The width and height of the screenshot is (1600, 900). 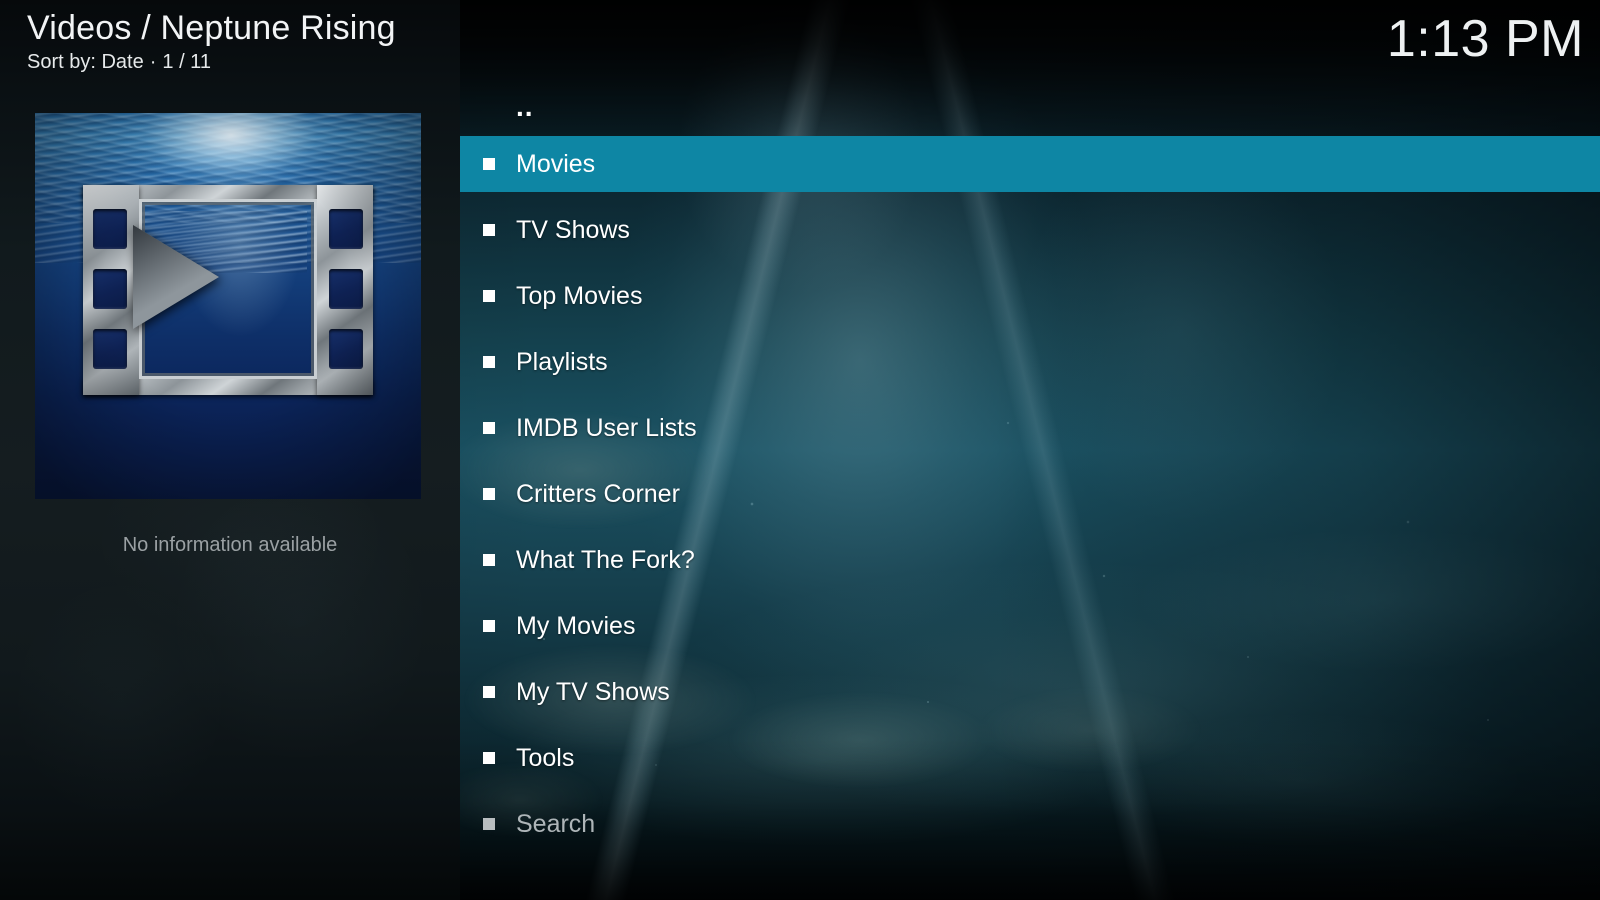 I want to click on list-item: My TV Shows, so click(x=1030, y=692).